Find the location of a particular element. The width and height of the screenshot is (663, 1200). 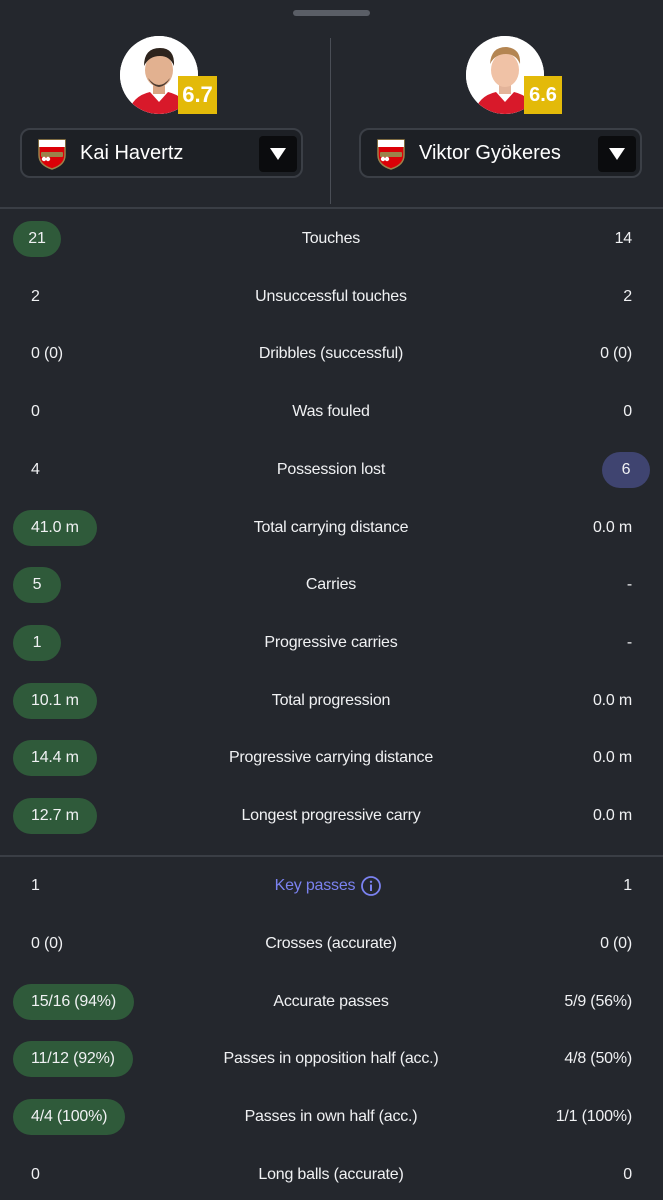

stat-label: Passes in own half (acc.) is located at coordinates (331, 1116).